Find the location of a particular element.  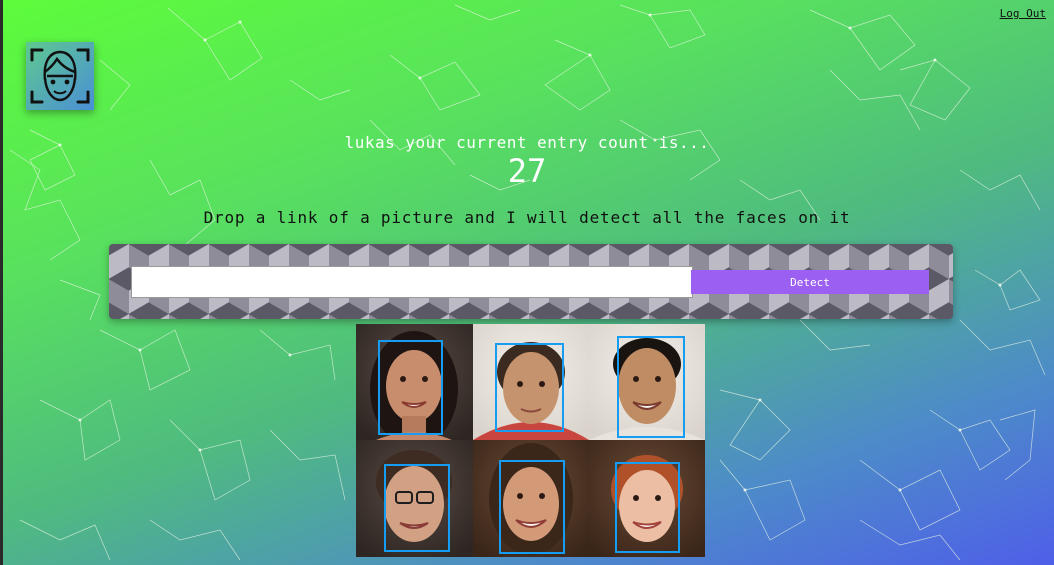

entry-count-value: 27 is located at coordinates (527, 171).